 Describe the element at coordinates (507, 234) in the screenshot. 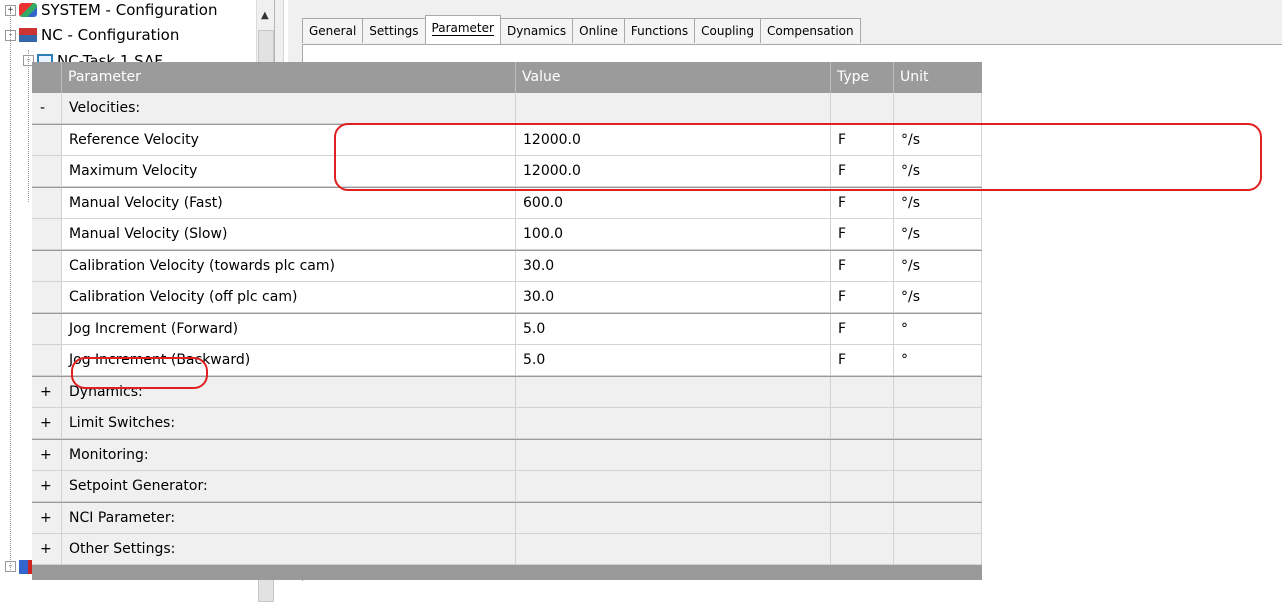

I see `table-row: Manual Velocity (Slow) 100.0 F °/s` at that location.